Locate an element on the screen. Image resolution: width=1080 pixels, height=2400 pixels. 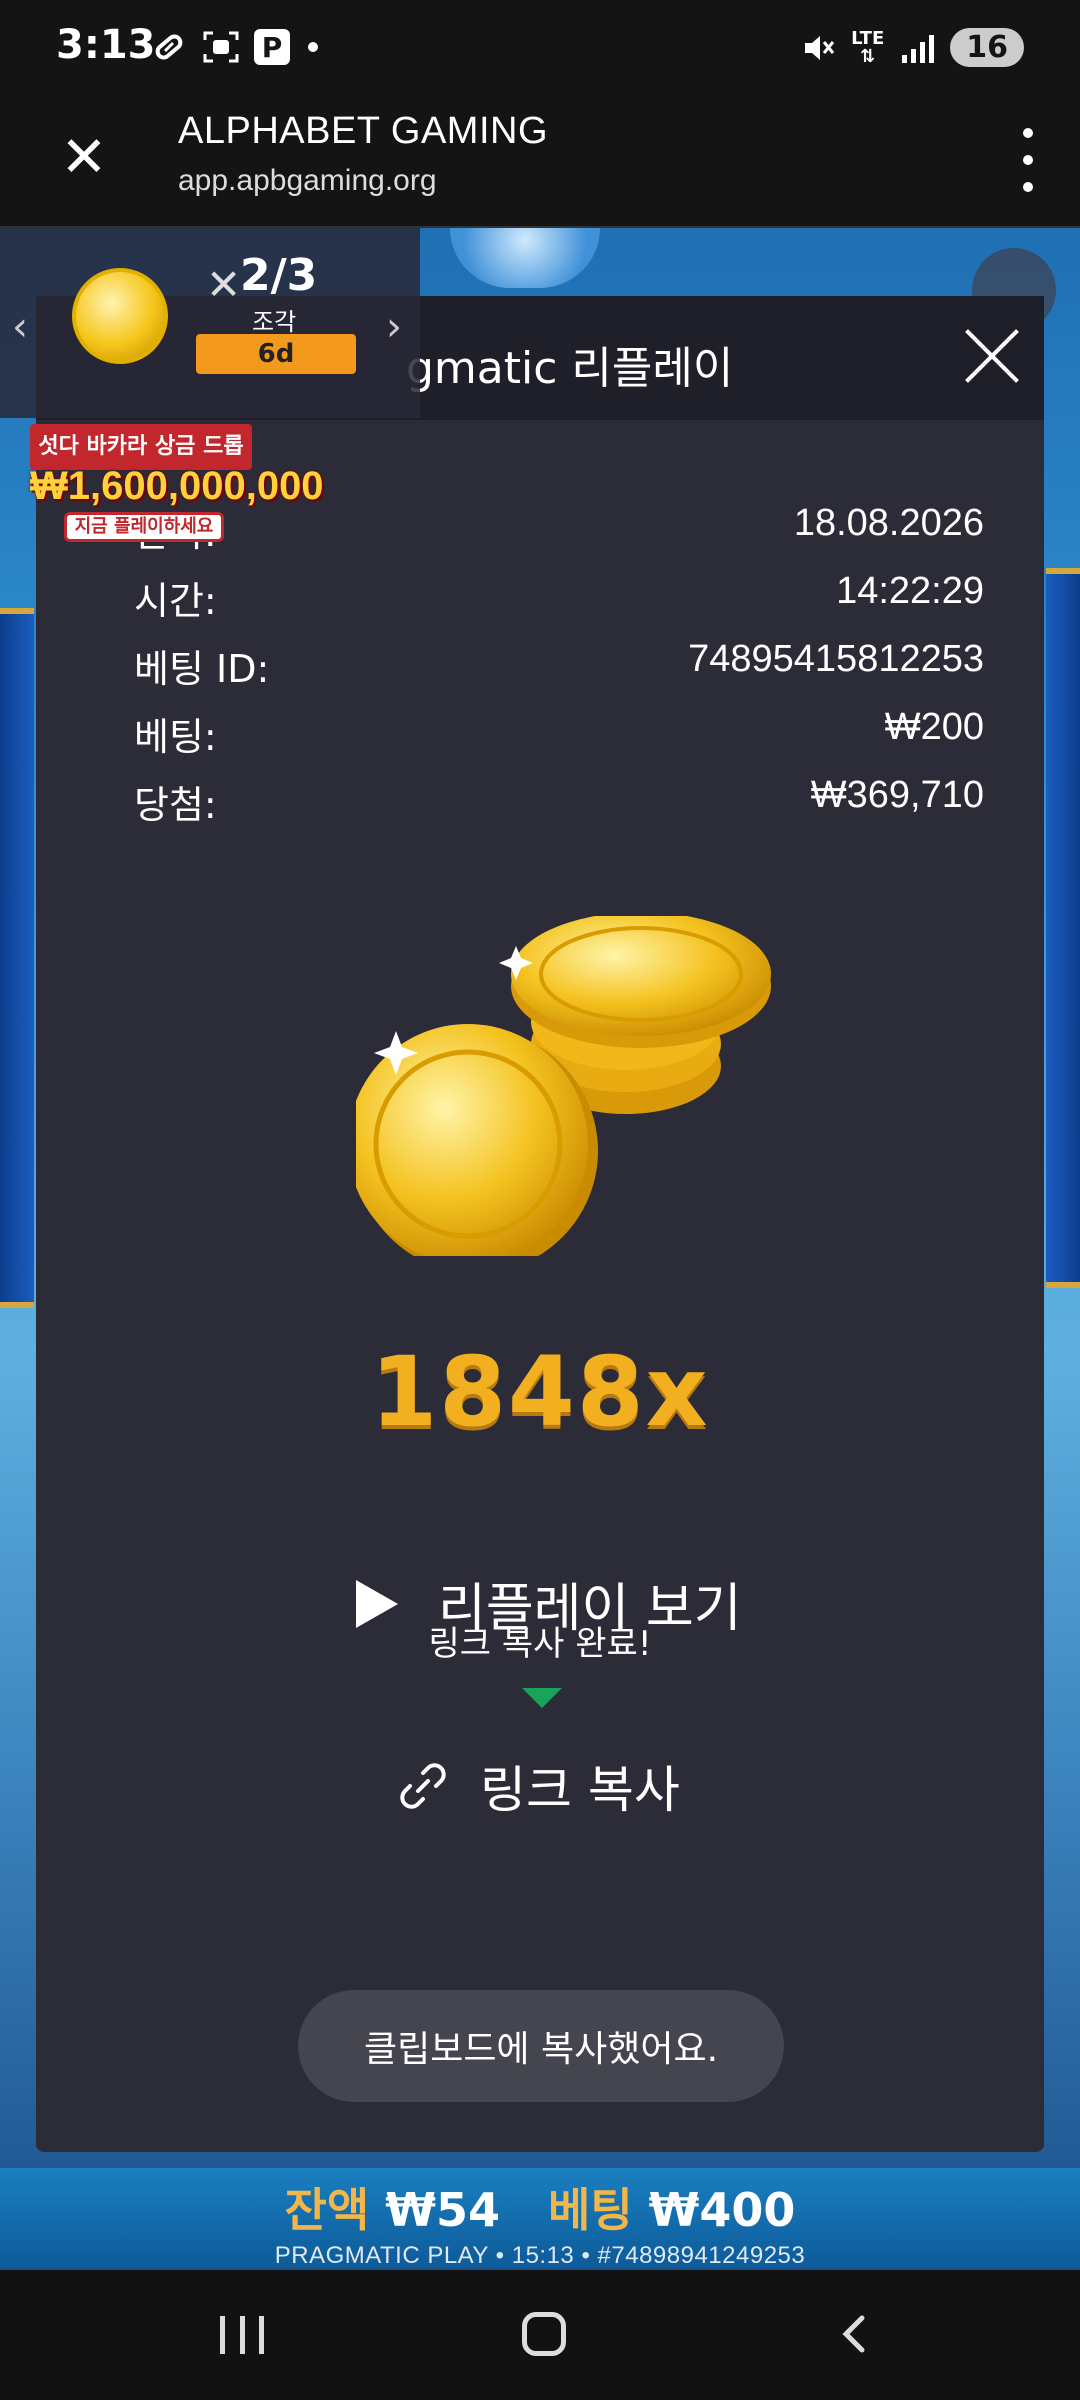
info-value: ₩369,710 is located at coordinates (897, 795).